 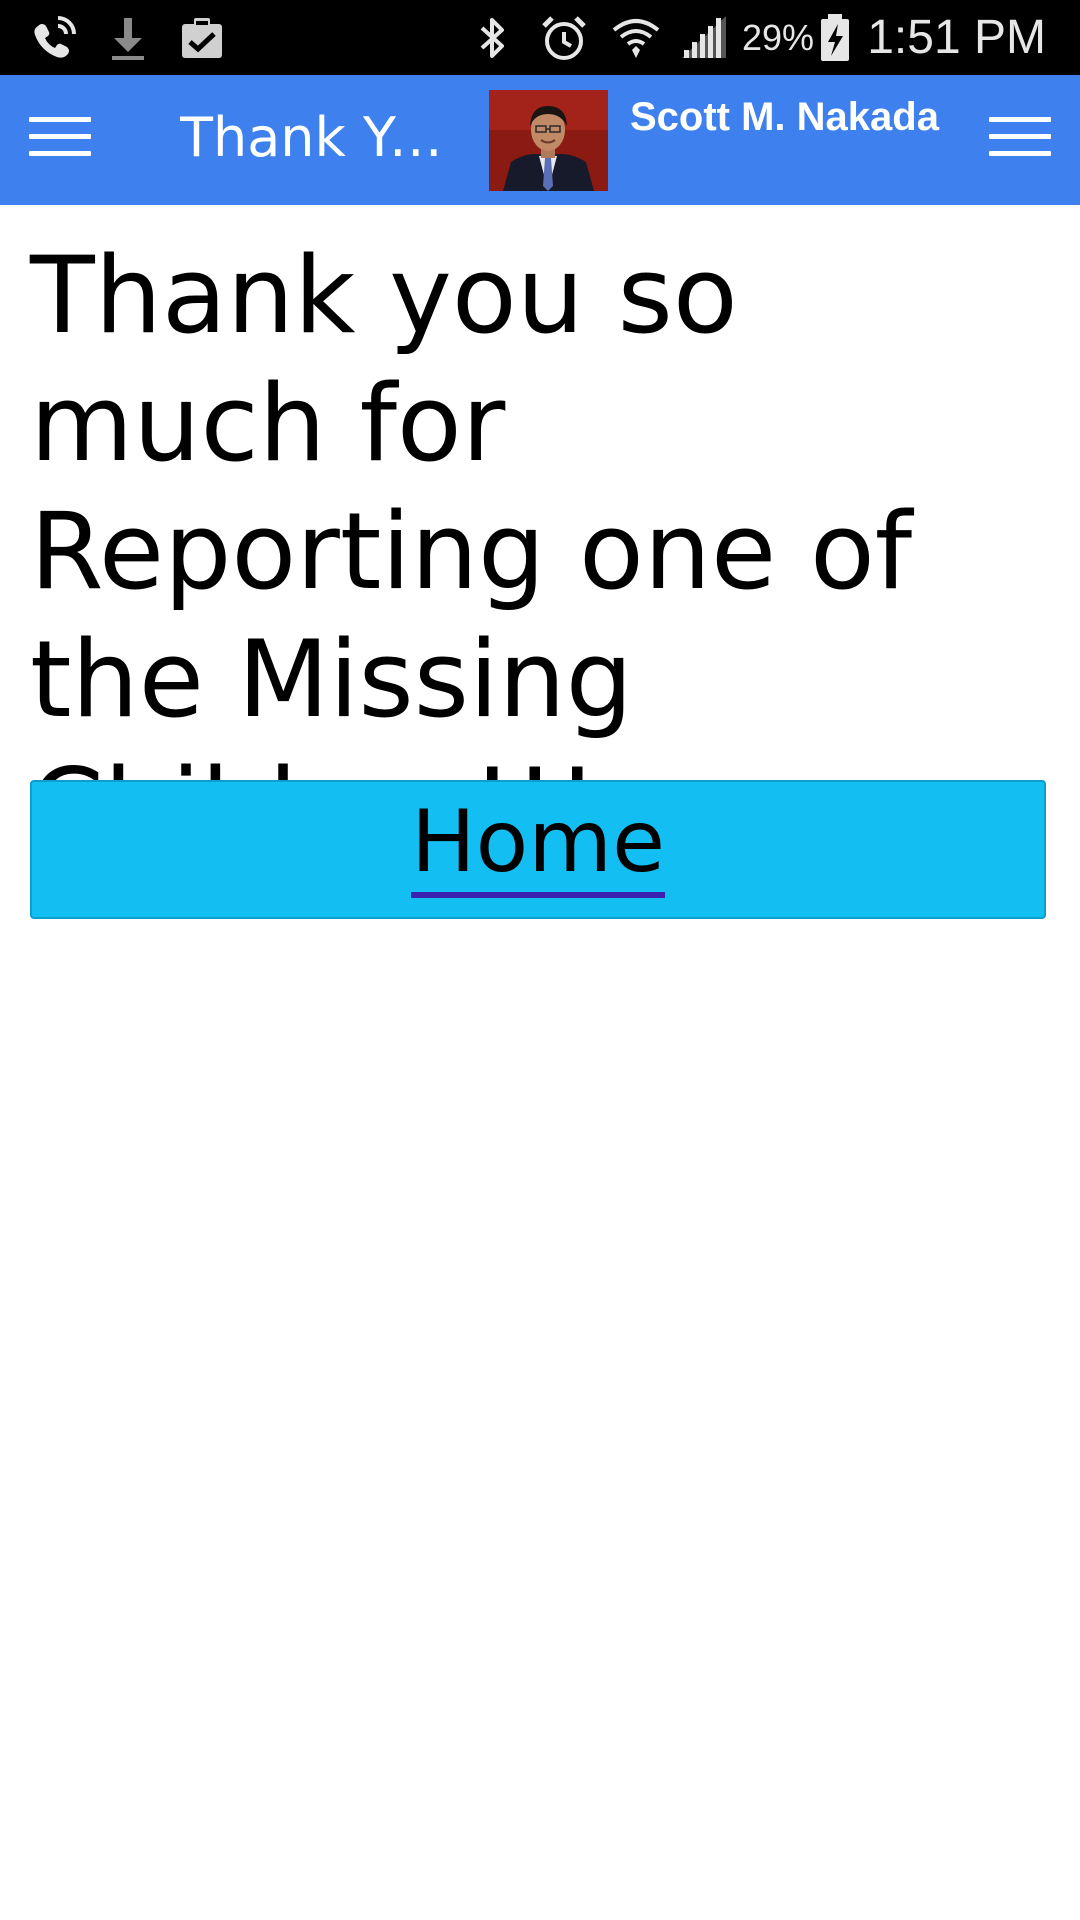 I want to click on home-link: Home, so click(x=538, y=845).